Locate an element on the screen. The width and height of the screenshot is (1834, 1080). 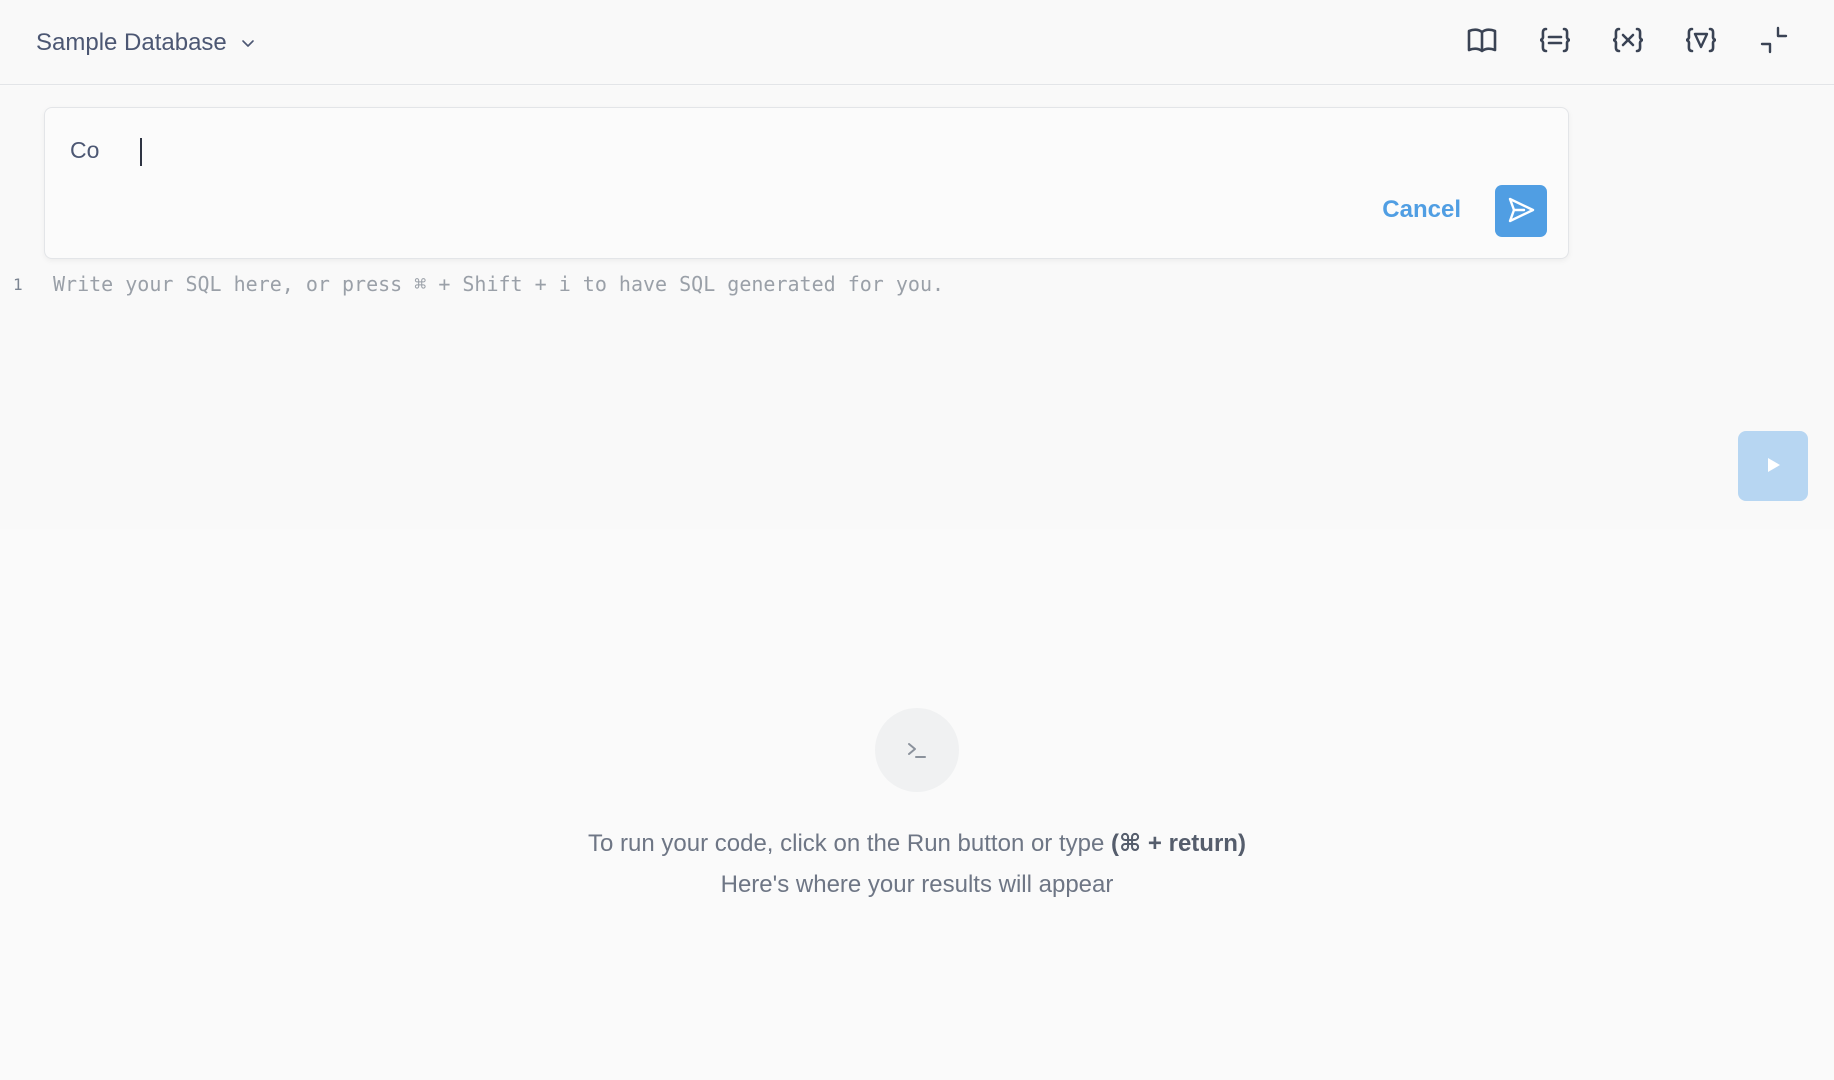
run-shortcut: (⌘ + return) is located at coordinates (1178, 843).